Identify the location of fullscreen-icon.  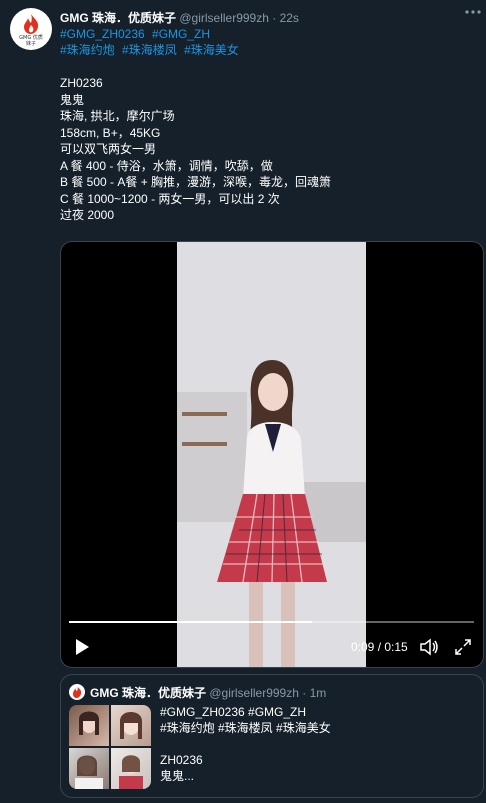
(463, 647).